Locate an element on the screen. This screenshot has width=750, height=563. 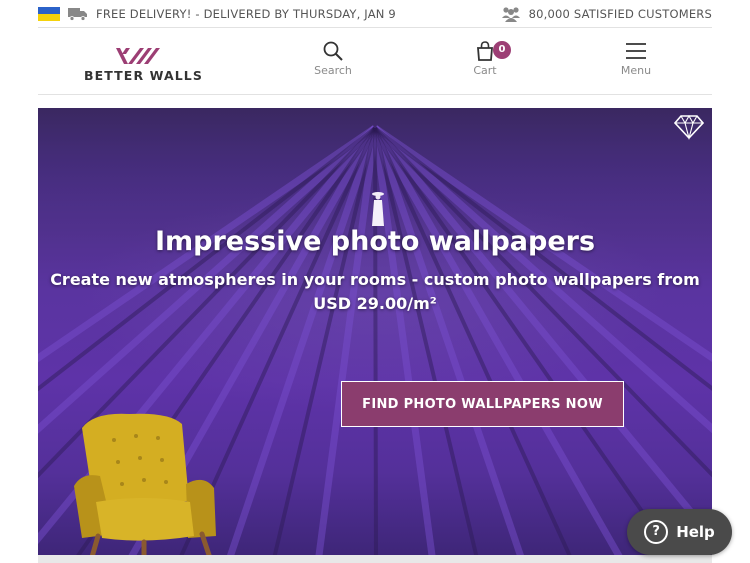
help-label: Help is located at coordinates (695, 532).